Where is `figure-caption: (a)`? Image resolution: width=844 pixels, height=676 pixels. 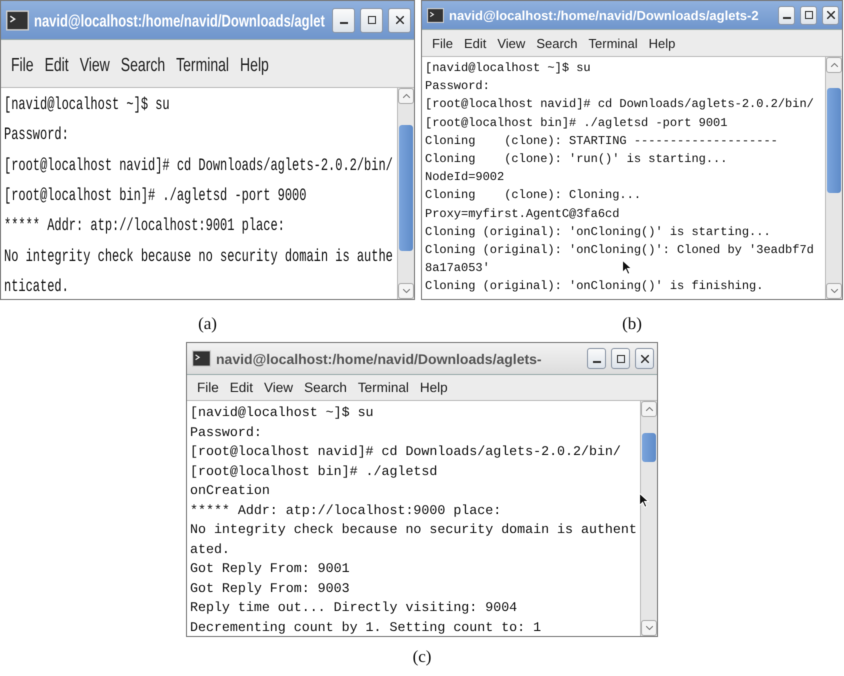 figure-caption: (a) is located at coordinates (207, 324).